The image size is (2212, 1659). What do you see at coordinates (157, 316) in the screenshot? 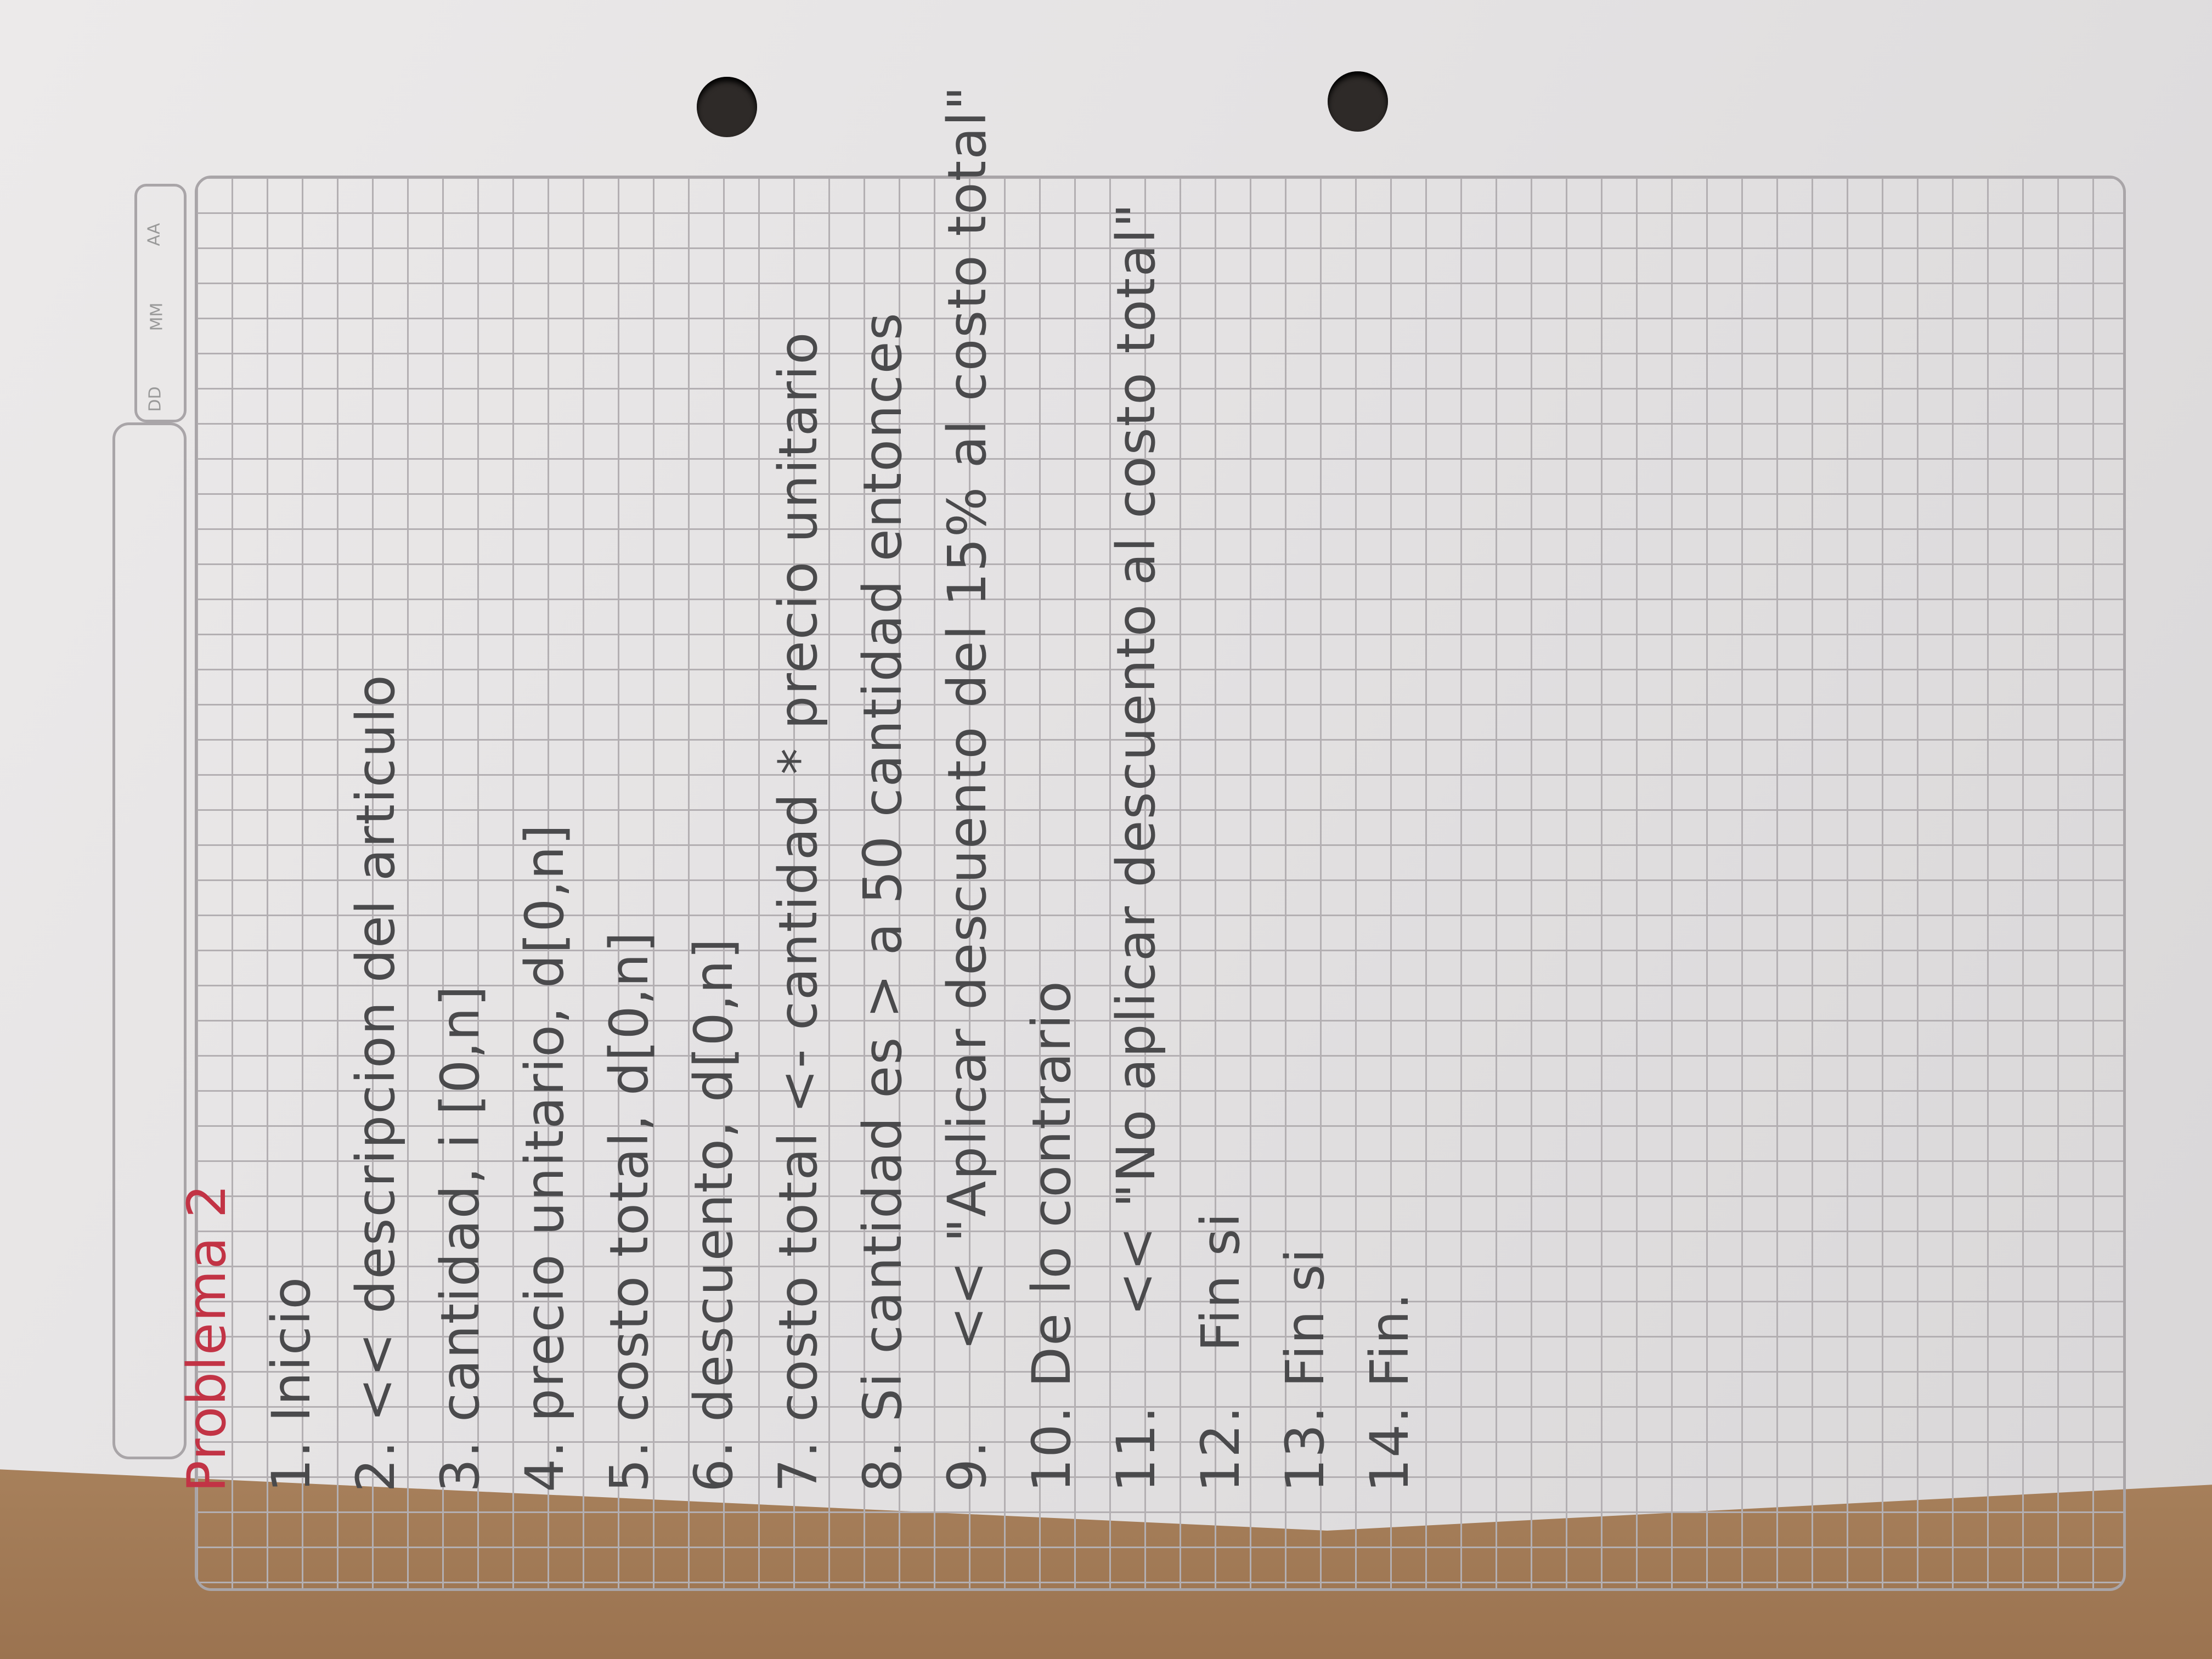
I see `date-label-mm: MM` at bounding box center [157, 316].